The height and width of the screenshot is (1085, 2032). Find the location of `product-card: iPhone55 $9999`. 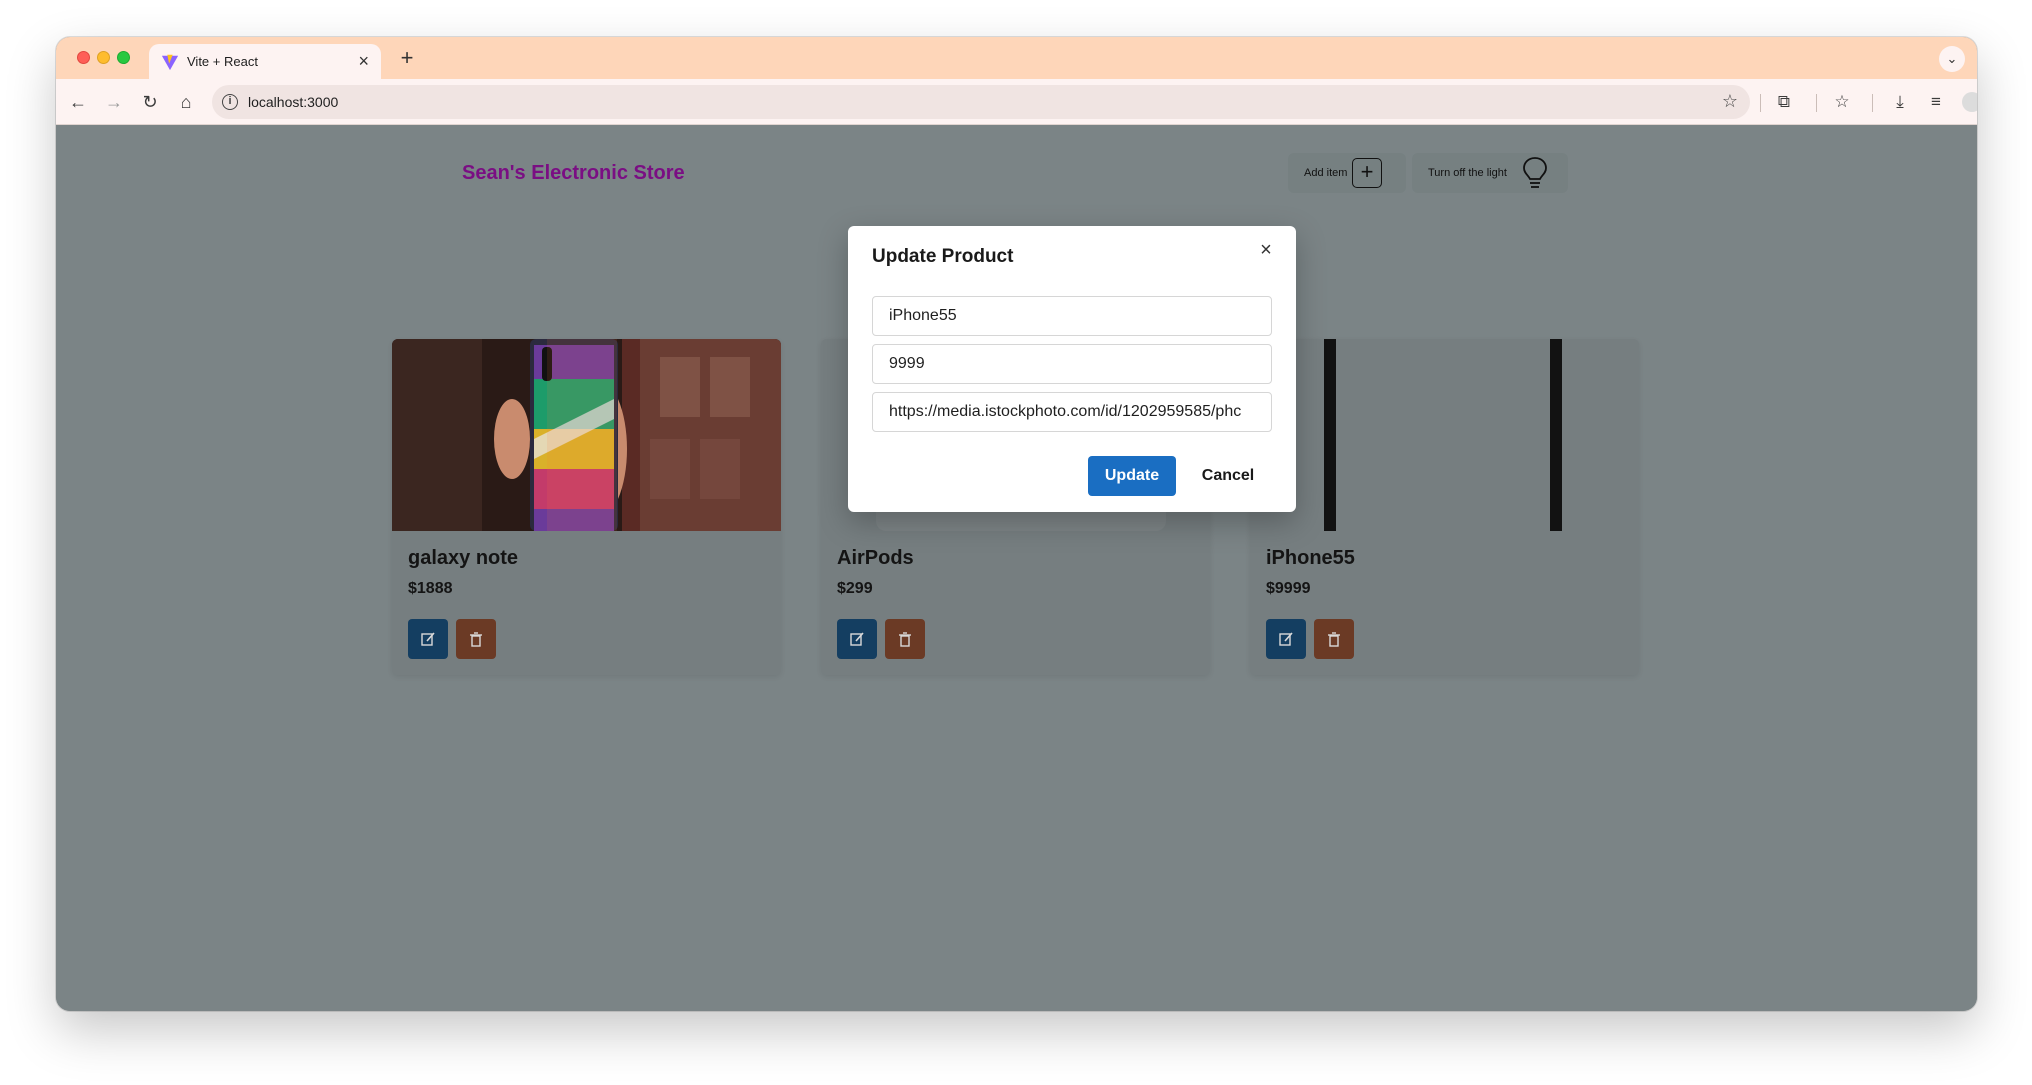

product-card: iPhone55 $9999 is located at coordinates (1444, 507).